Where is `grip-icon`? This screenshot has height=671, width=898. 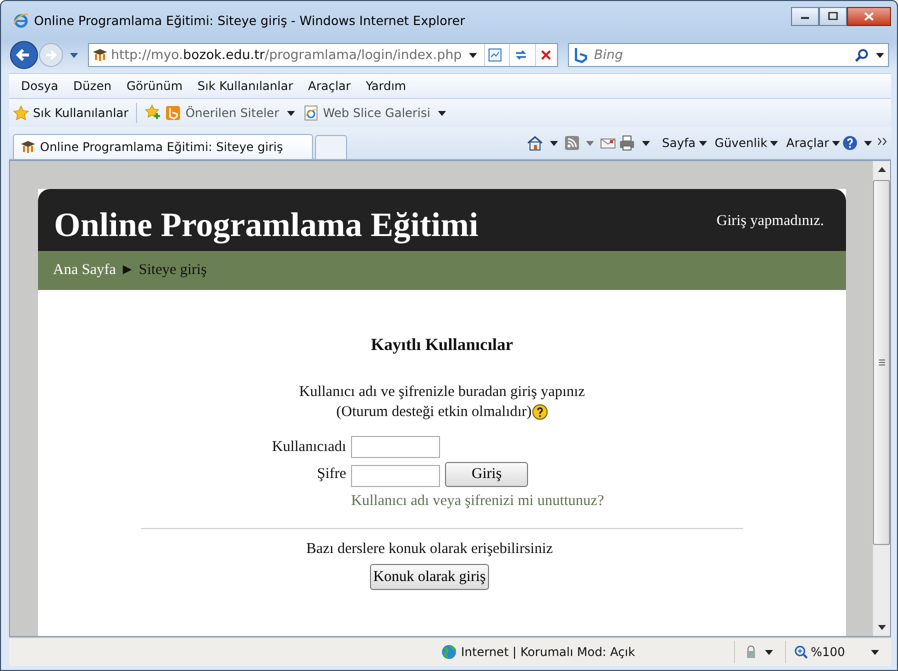 grip-icon is located at coordinates (881, 362).